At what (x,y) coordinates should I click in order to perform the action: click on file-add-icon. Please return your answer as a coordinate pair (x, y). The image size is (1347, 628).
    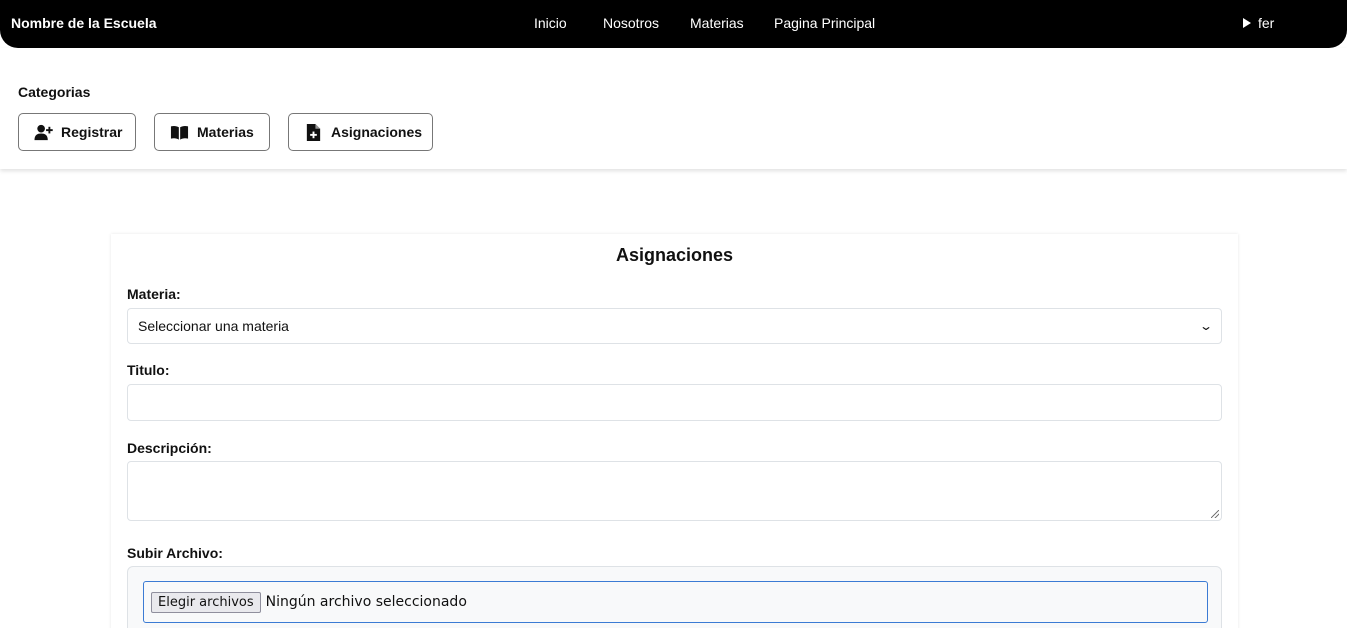
    Looking at the image, I should click on (313, 132).